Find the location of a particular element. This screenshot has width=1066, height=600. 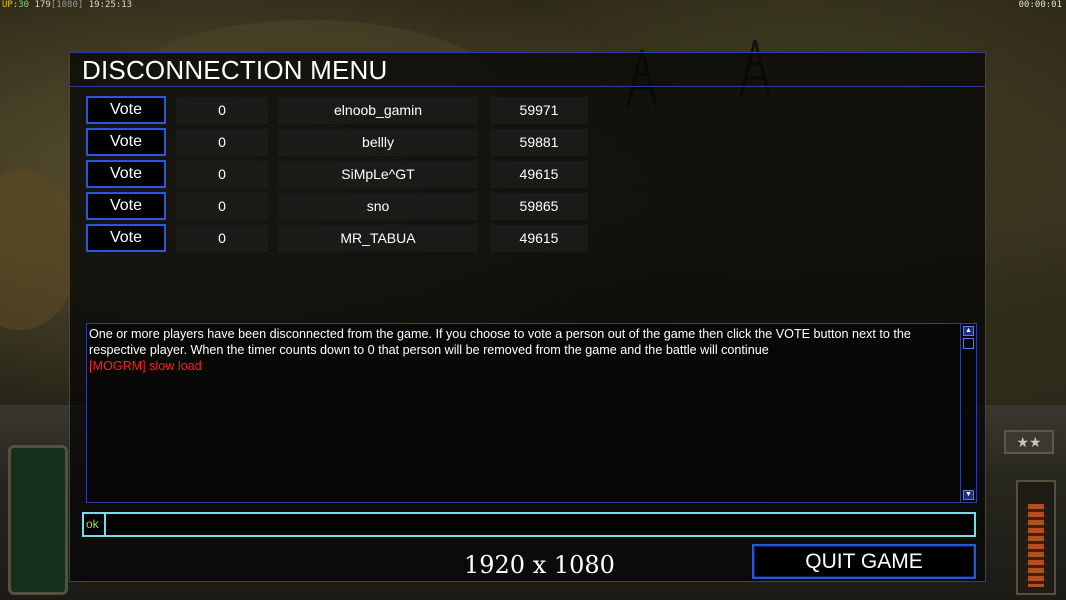

scrollbar: ▲ ▼ is located at coordinates (968, 413).